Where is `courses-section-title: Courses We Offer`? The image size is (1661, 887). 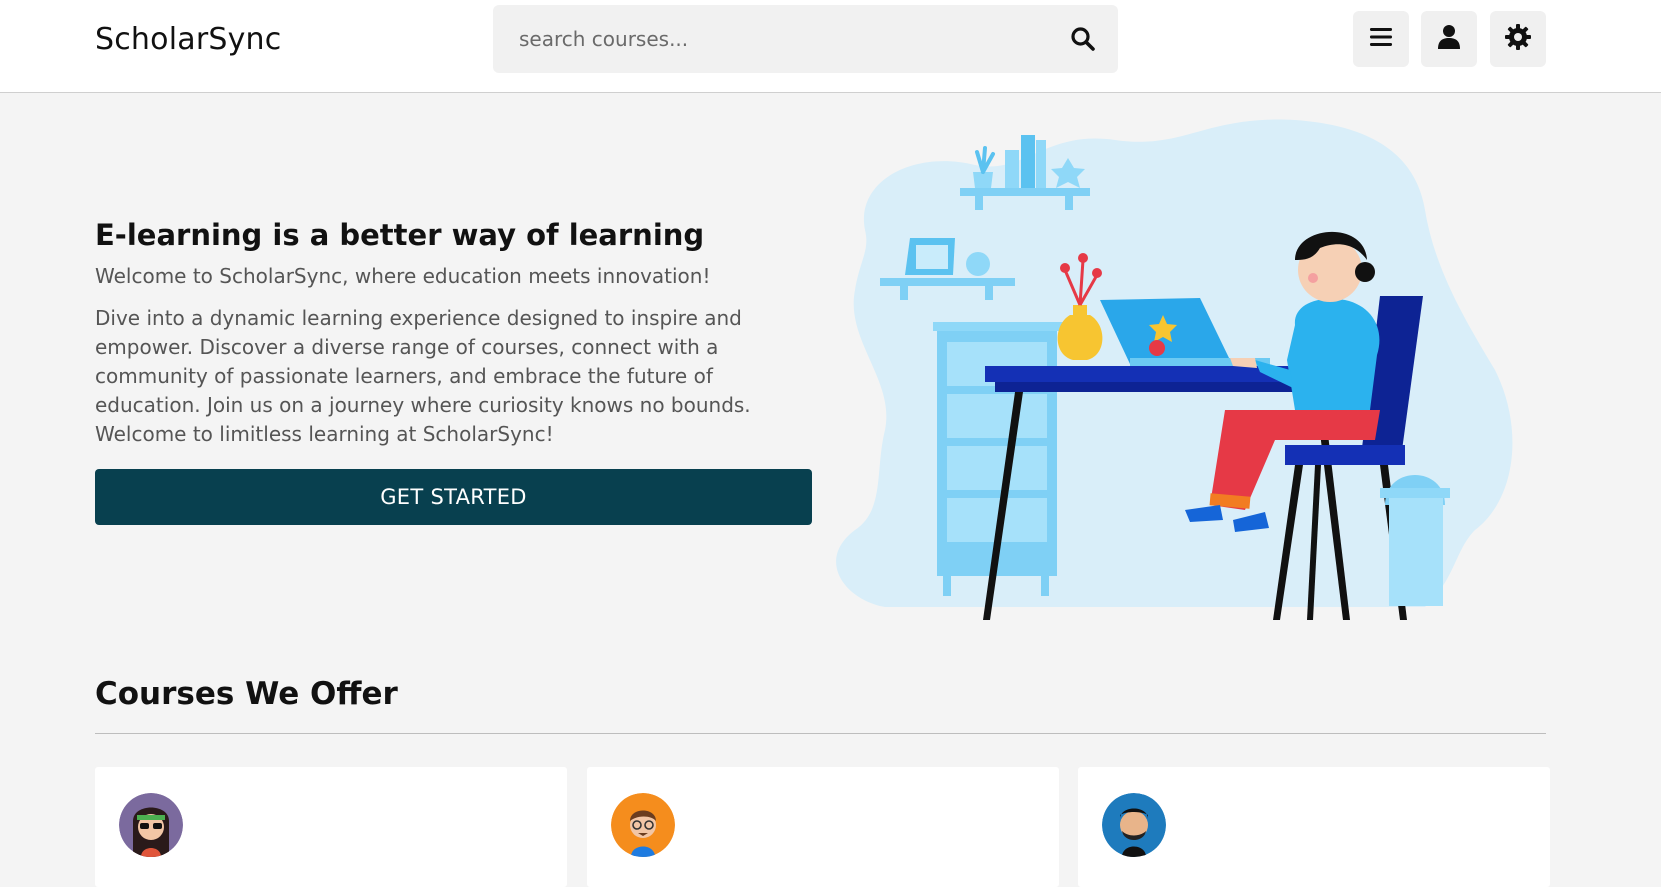
courses-section-title: Courses We Offer is located at coordinates (246, 694).